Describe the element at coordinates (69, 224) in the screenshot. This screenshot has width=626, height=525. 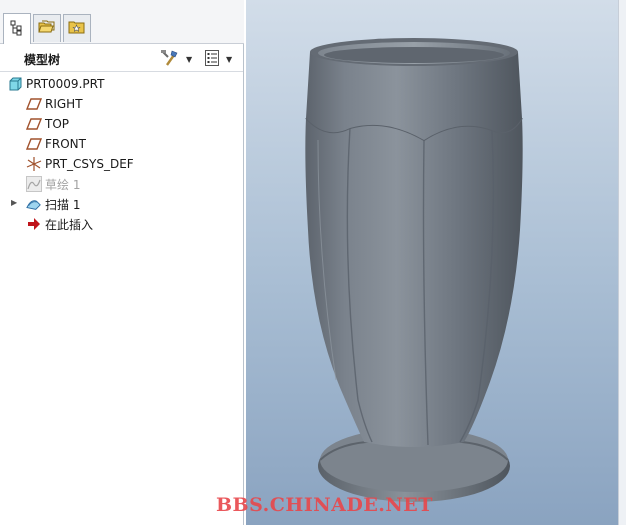
I see `tree-item-label: 在此插入` at that location.